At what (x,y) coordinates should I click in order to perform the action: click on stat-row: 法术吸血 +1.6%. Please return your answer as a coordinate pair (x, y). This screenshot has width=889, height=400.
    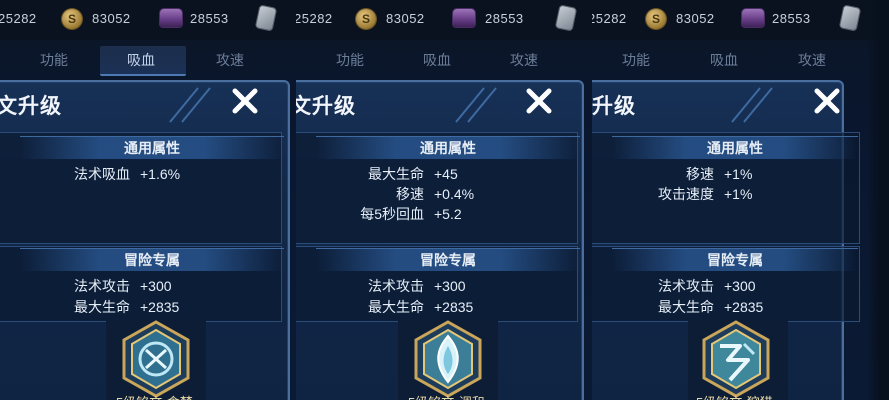
    Looking at the image, I should click on (127, 174).